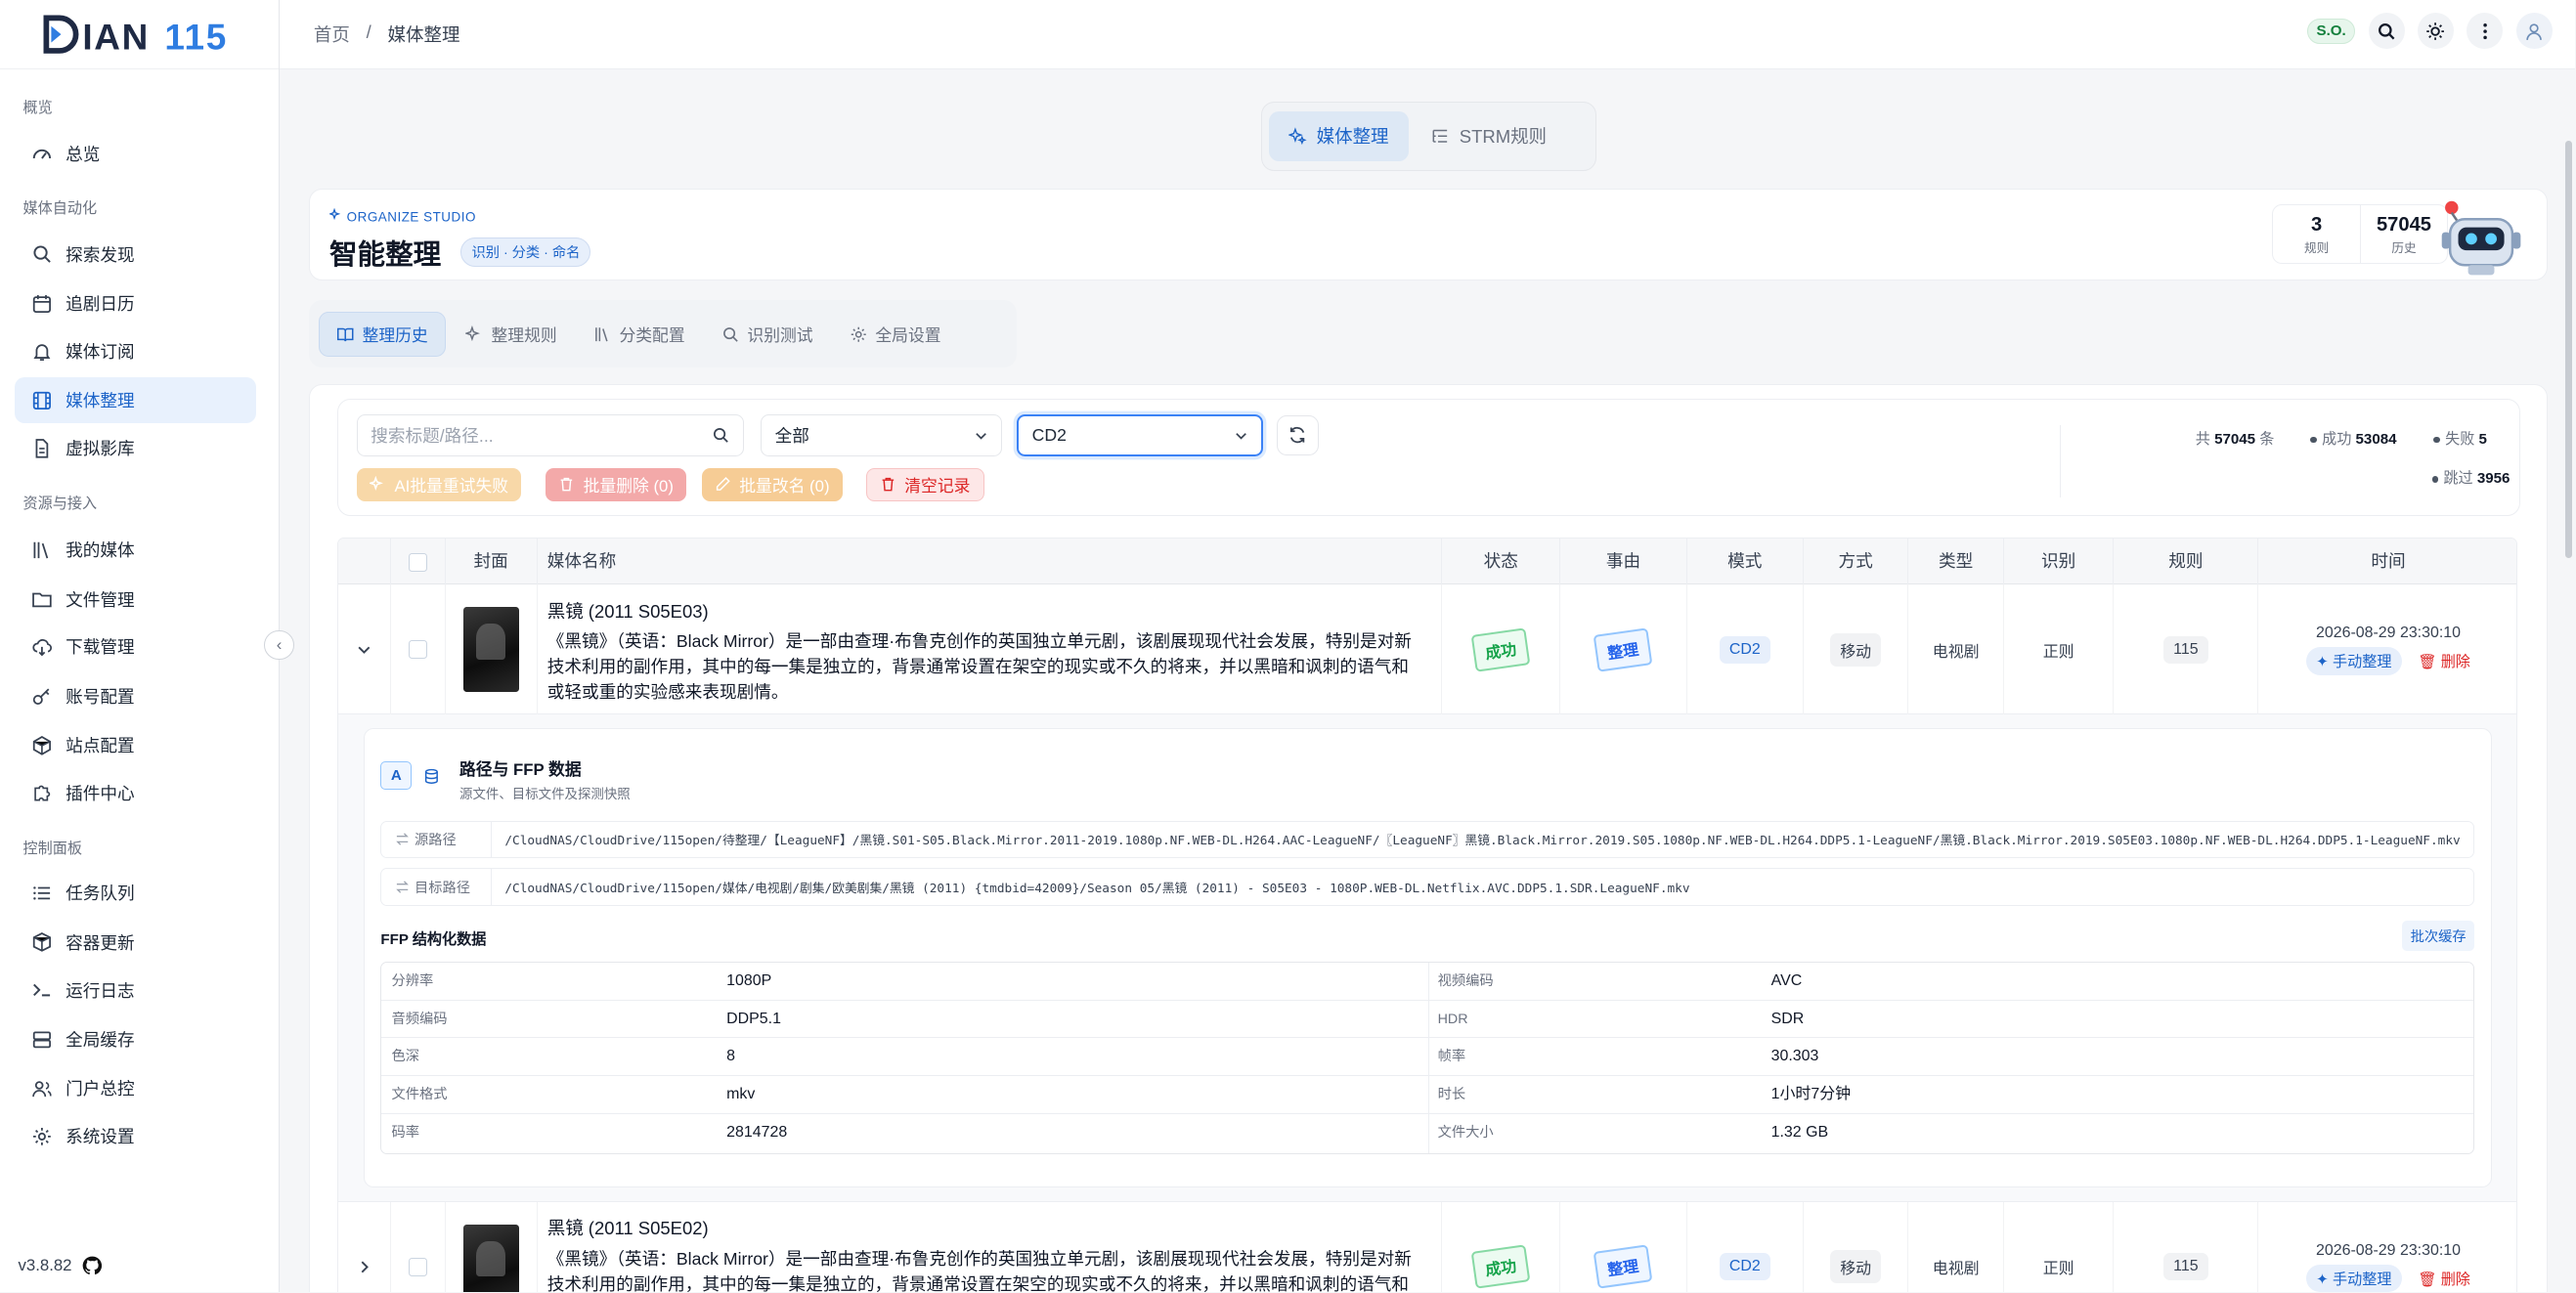 The image size is (2576, 1293). What do you see at coordinates (2059, 1247) in the screenshot?
I see `recog-cell: 正则` at bounding box center [2059, 1247].